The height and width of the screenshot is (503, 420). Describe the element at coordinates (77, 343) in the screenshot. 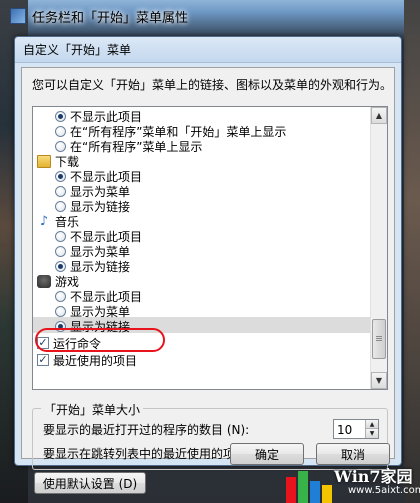

I see `option-label: 运行命令` at that location.